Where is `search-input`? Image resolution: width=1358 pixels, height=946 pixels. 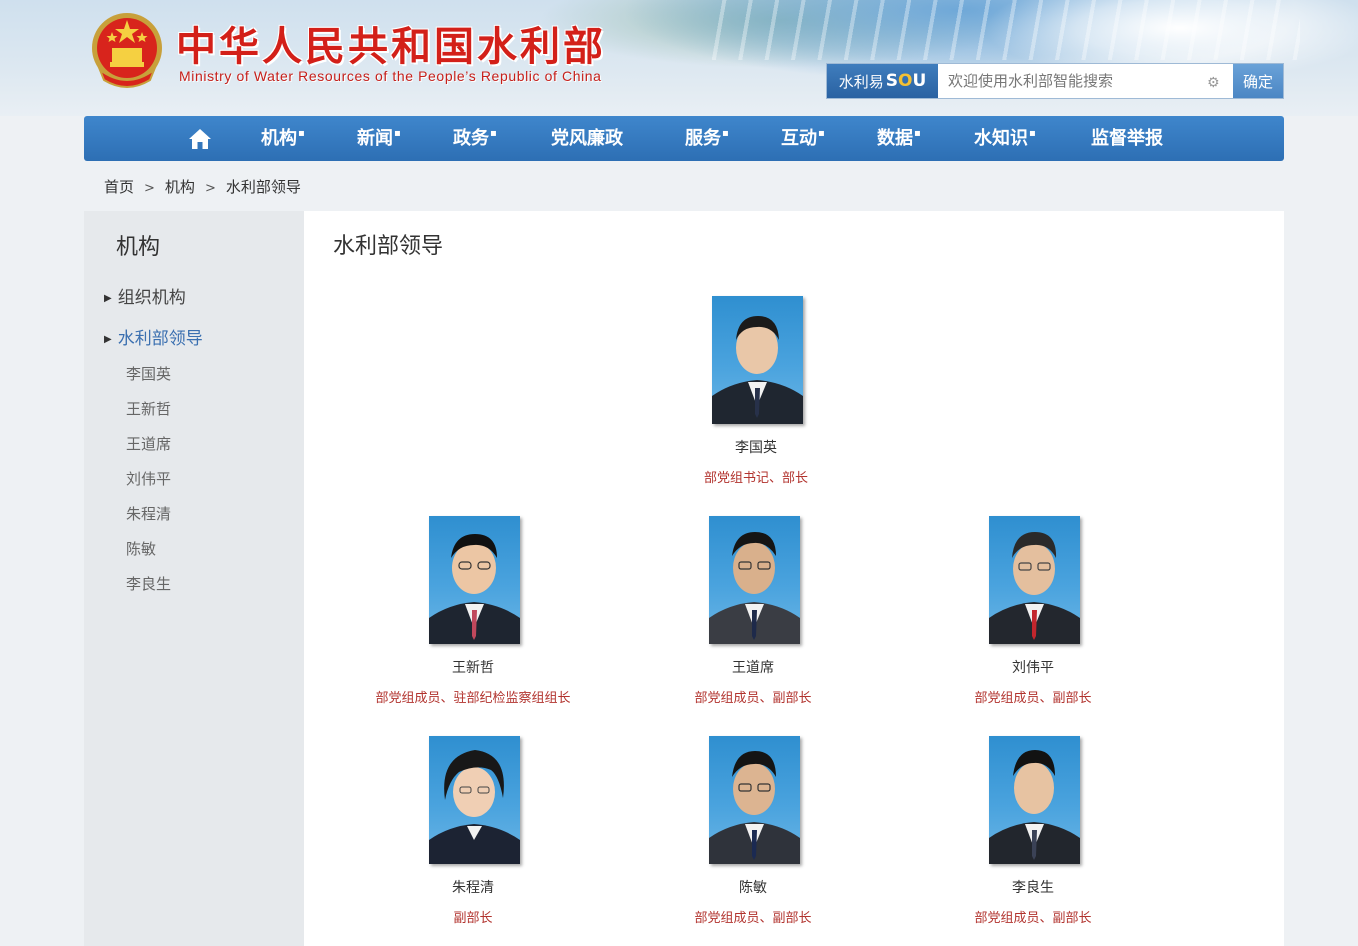 search-input is located at coordinates (1085, 81).